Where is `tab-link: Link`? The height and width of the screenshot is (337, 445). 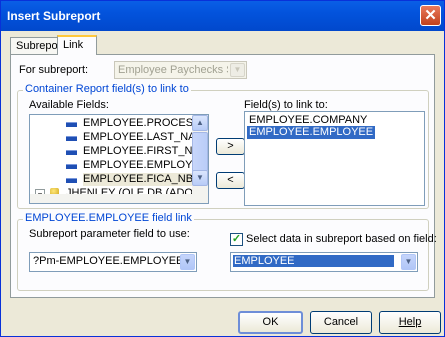
tab-link: Link is located at coordinates (77, 45).